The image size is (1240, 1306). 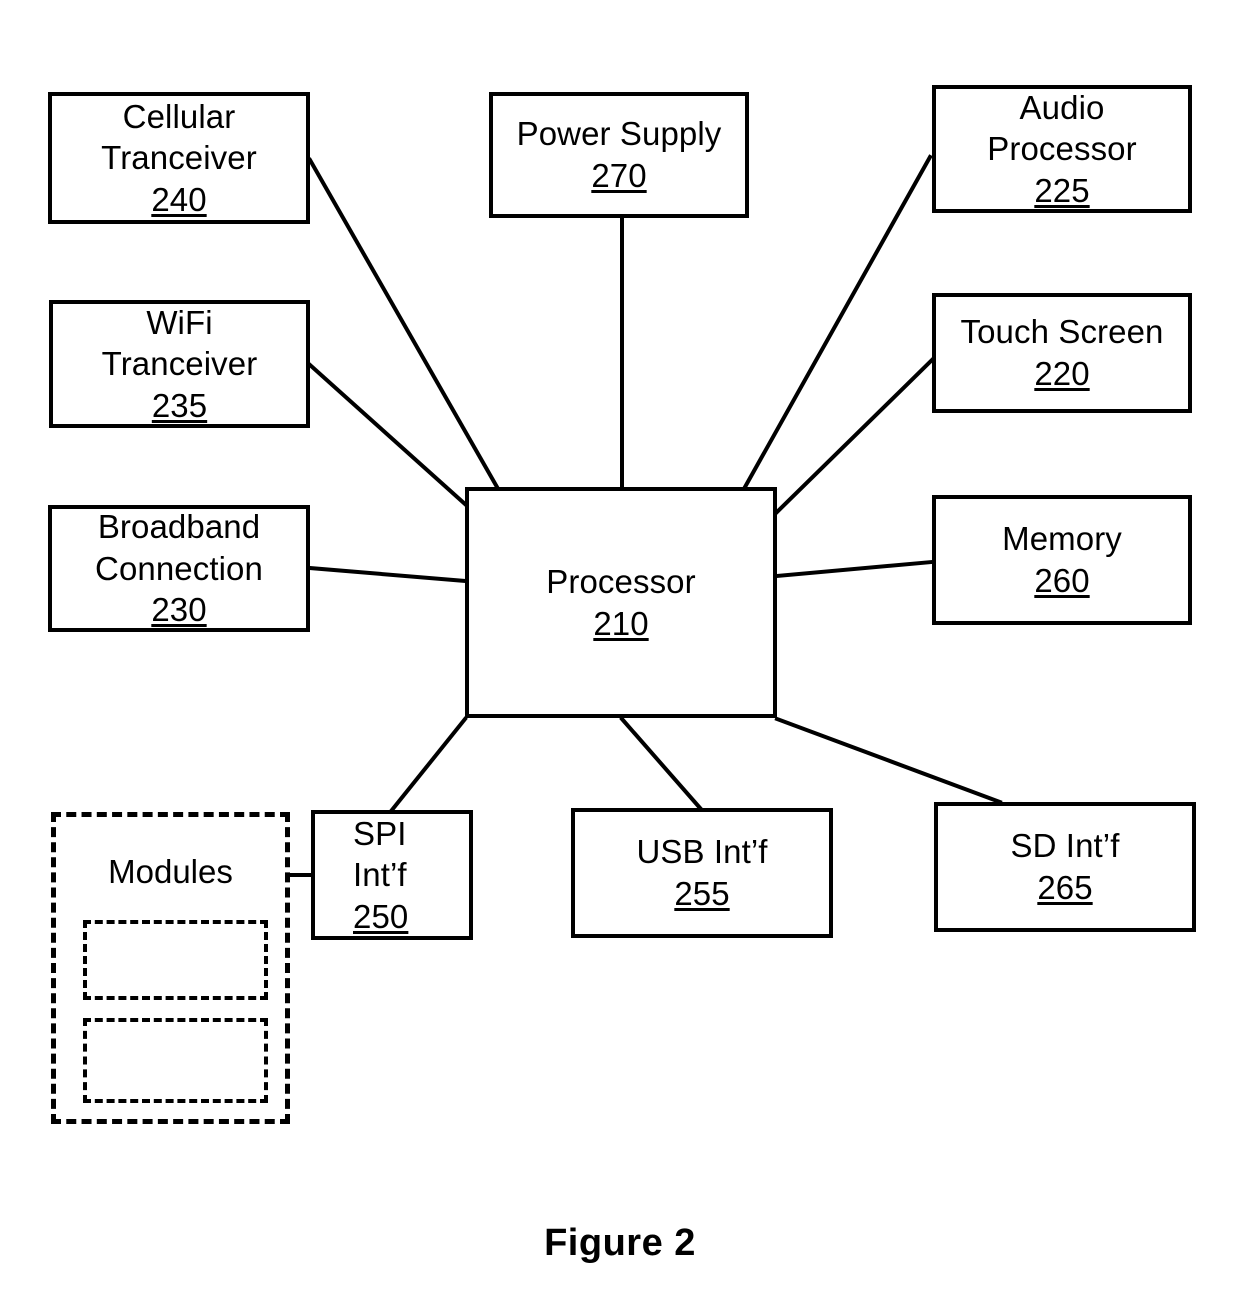 I want to click on wifi-tranceiver-block-label: Tranceiver, so click(x=179, y=364).